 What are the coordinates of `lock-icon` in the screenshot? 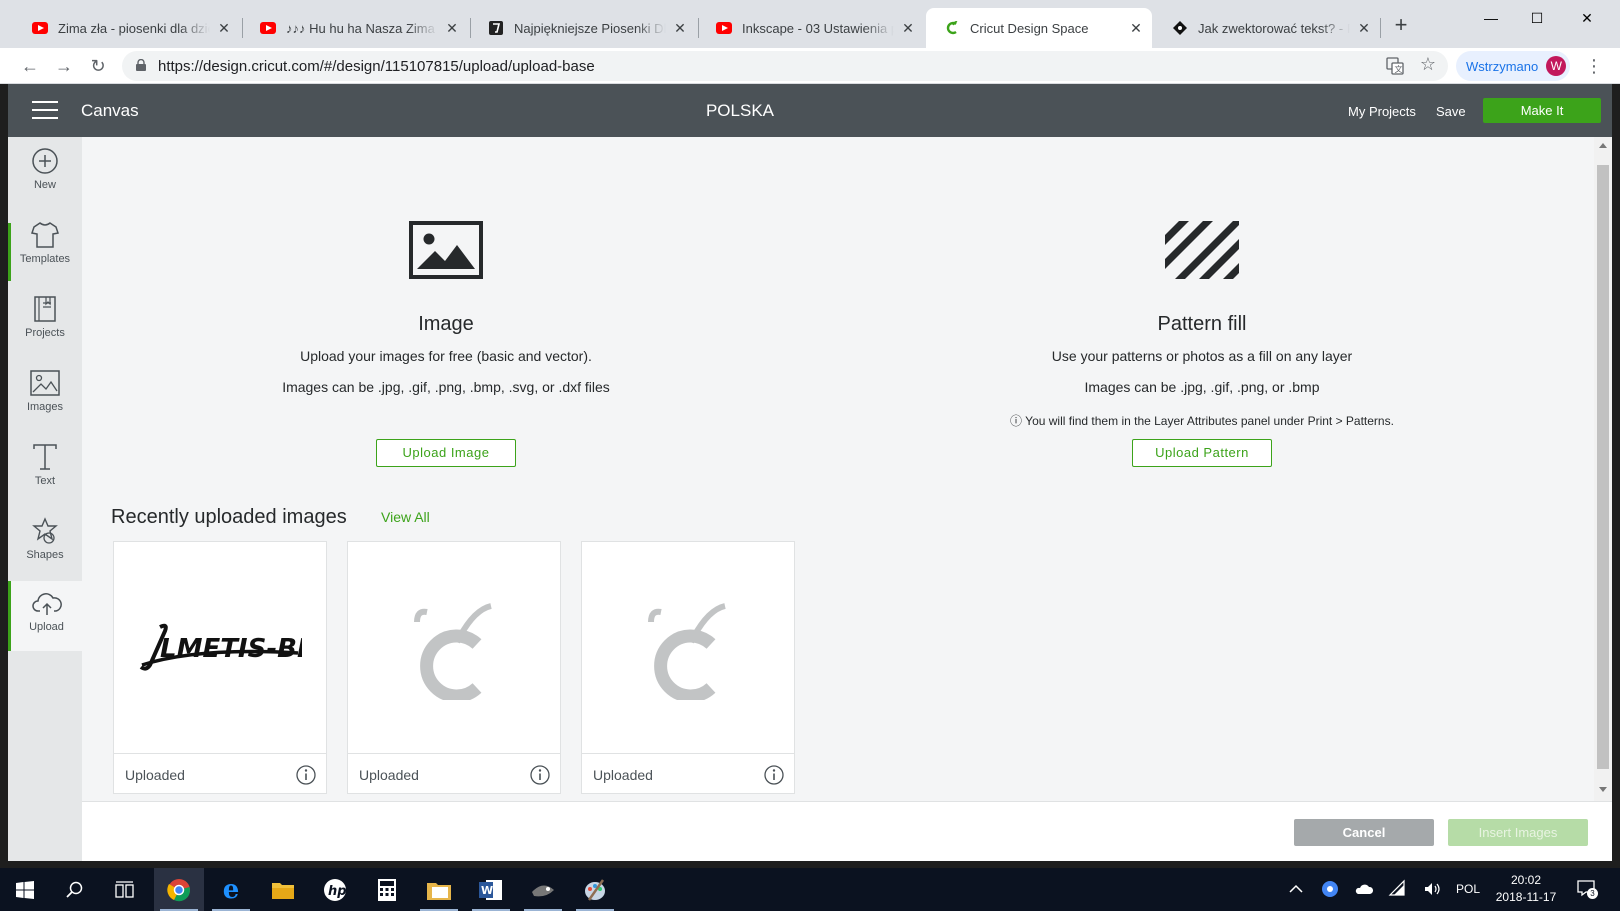 It's located at (141, 65).